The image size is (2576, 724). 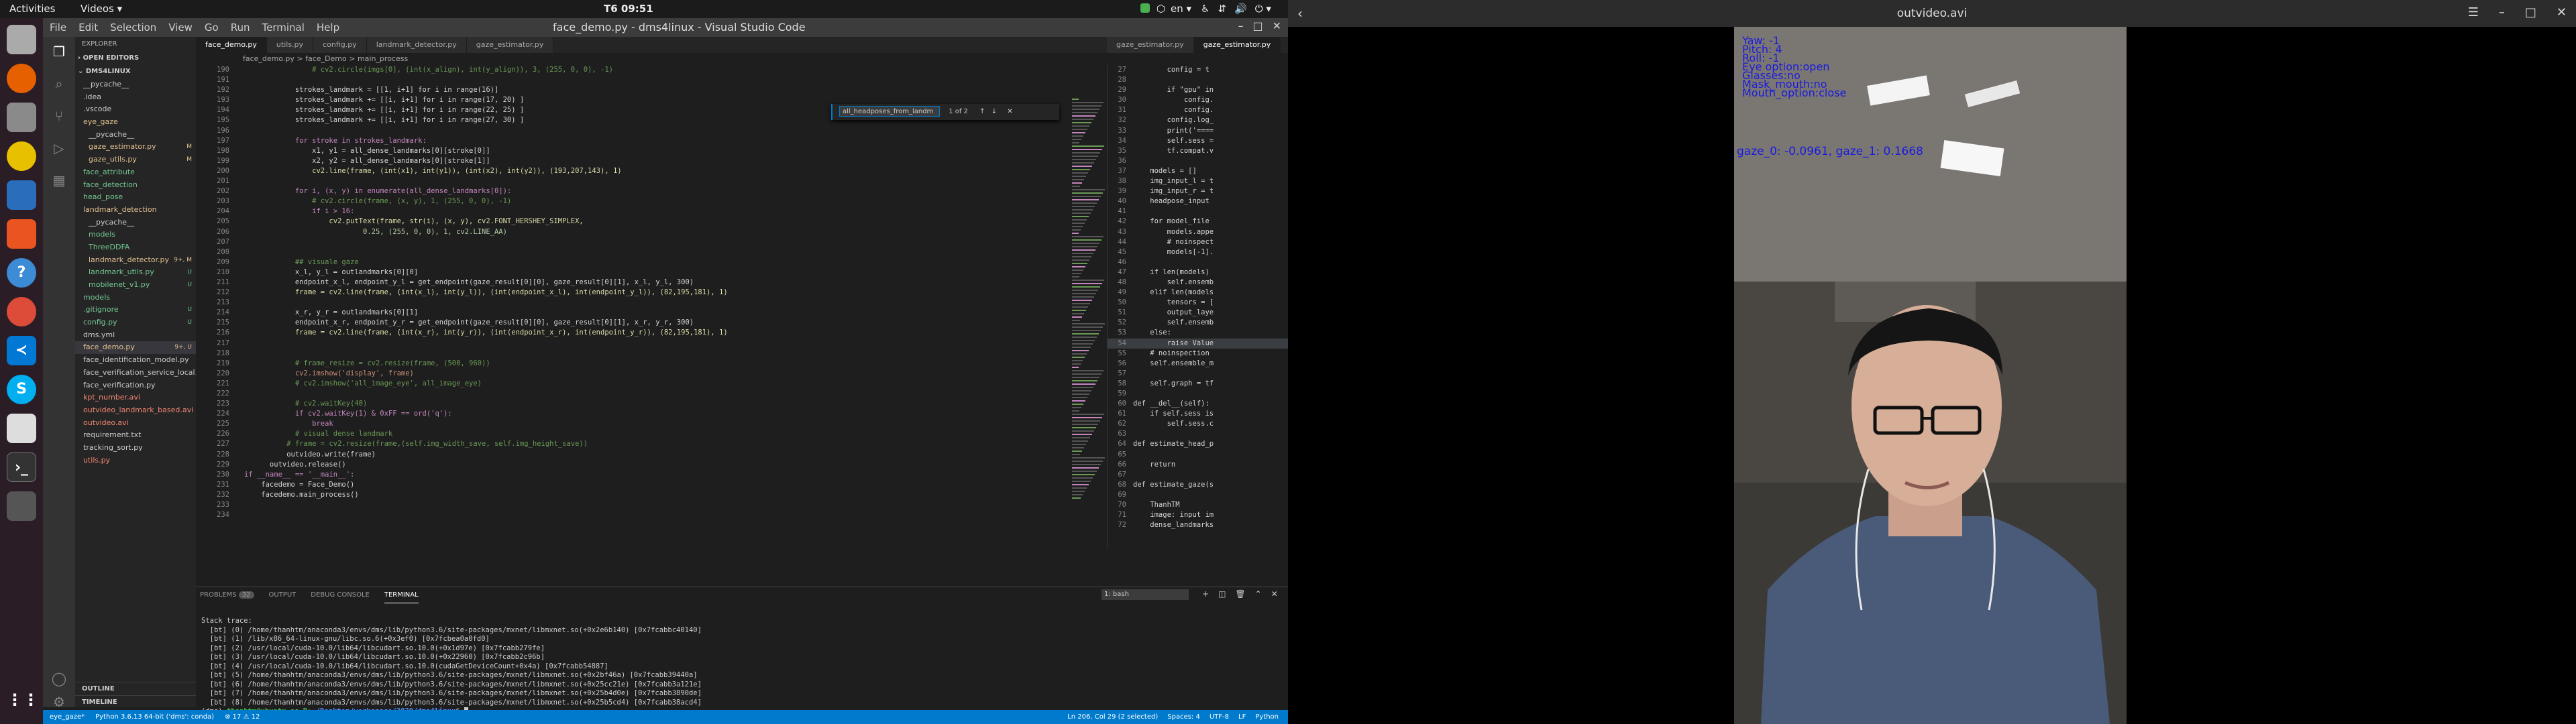 I want to click on tree-item: head_pose, so click(x=135, y=198).